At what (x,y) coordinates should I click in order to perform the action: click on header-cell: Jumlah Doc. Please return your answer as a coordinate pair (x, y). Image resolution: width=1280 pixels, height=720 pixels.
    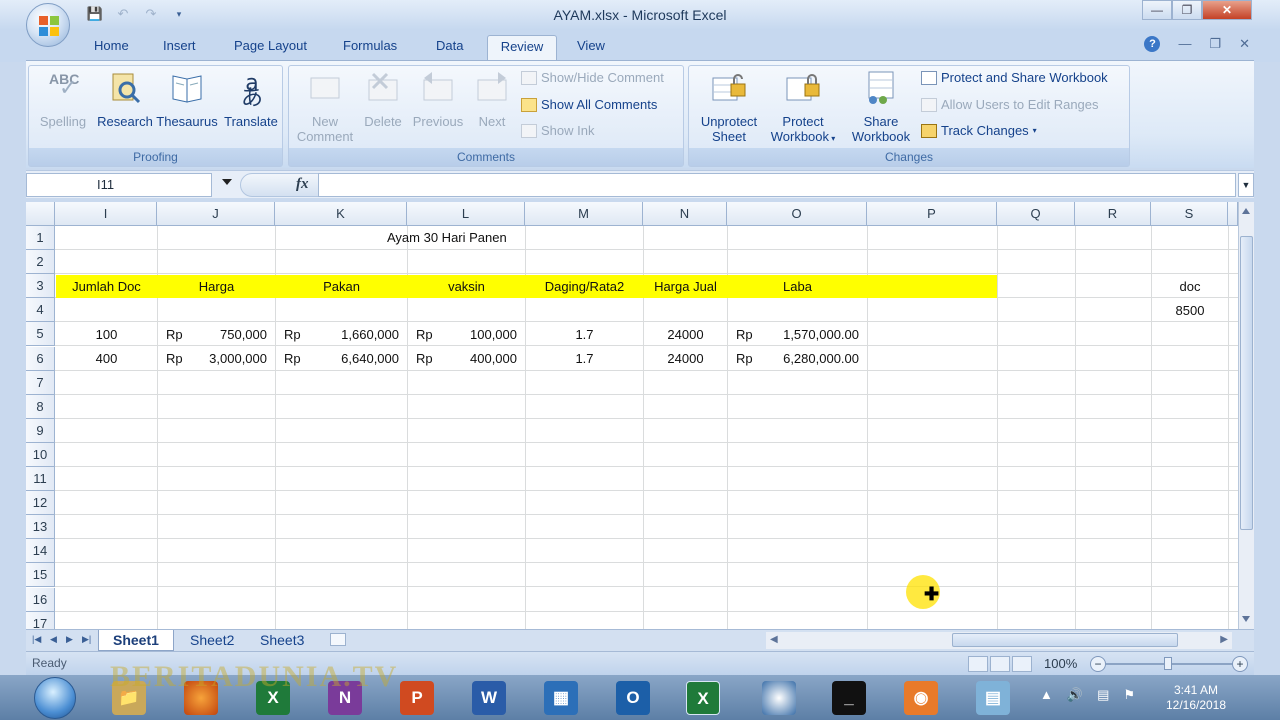
    Looking at the image, I should click on (106, 287).